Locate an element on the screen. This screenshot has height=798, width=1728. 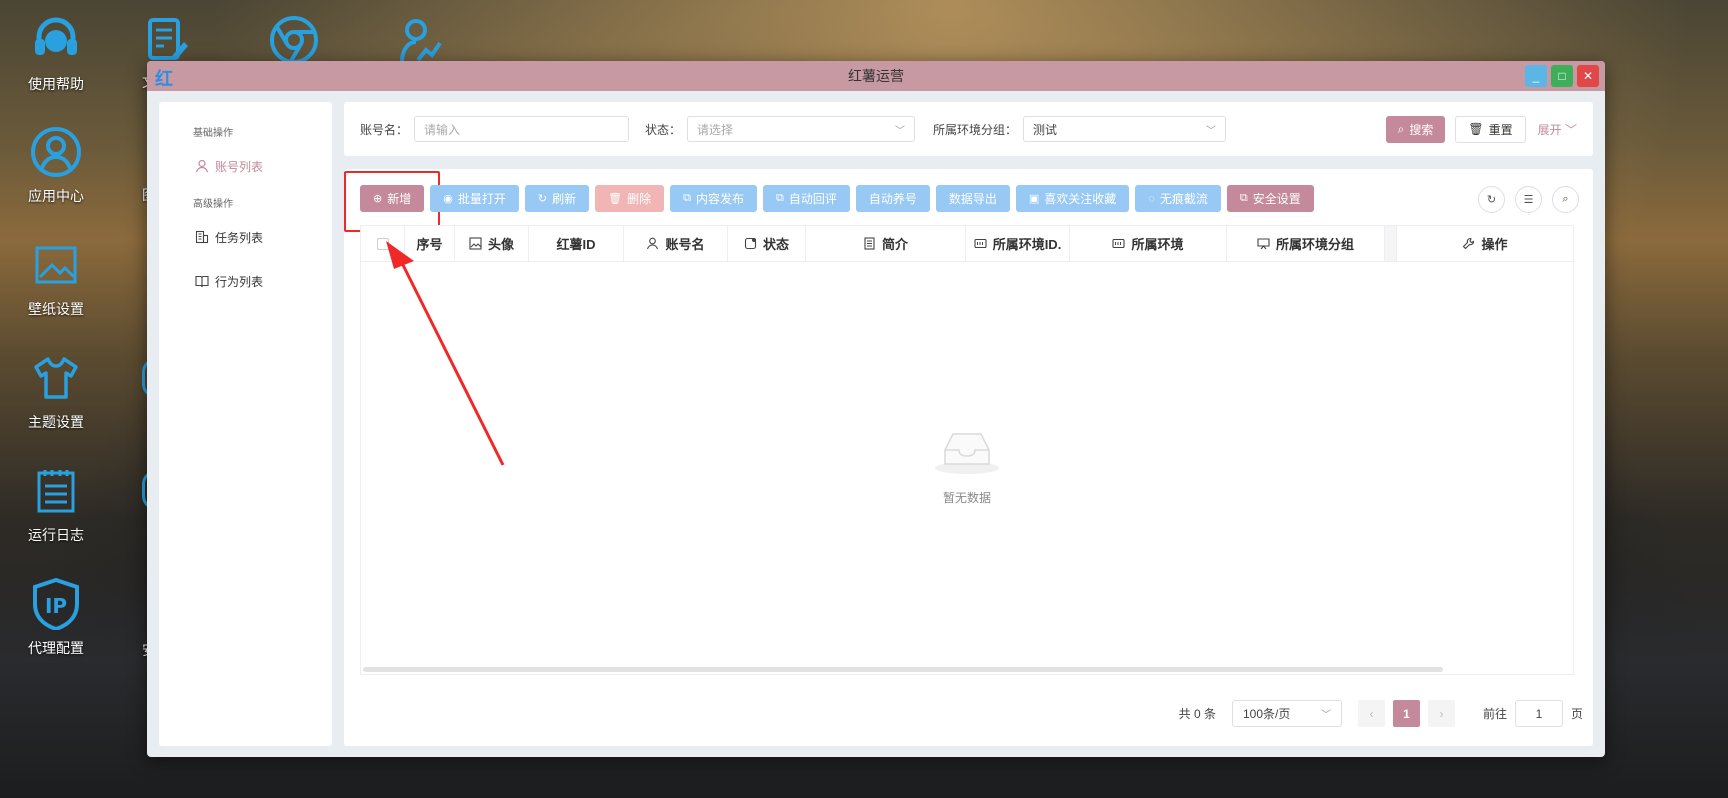
title-bar: 红 红薯运营 _ □ ✕ is located at coordinates (876, 76).